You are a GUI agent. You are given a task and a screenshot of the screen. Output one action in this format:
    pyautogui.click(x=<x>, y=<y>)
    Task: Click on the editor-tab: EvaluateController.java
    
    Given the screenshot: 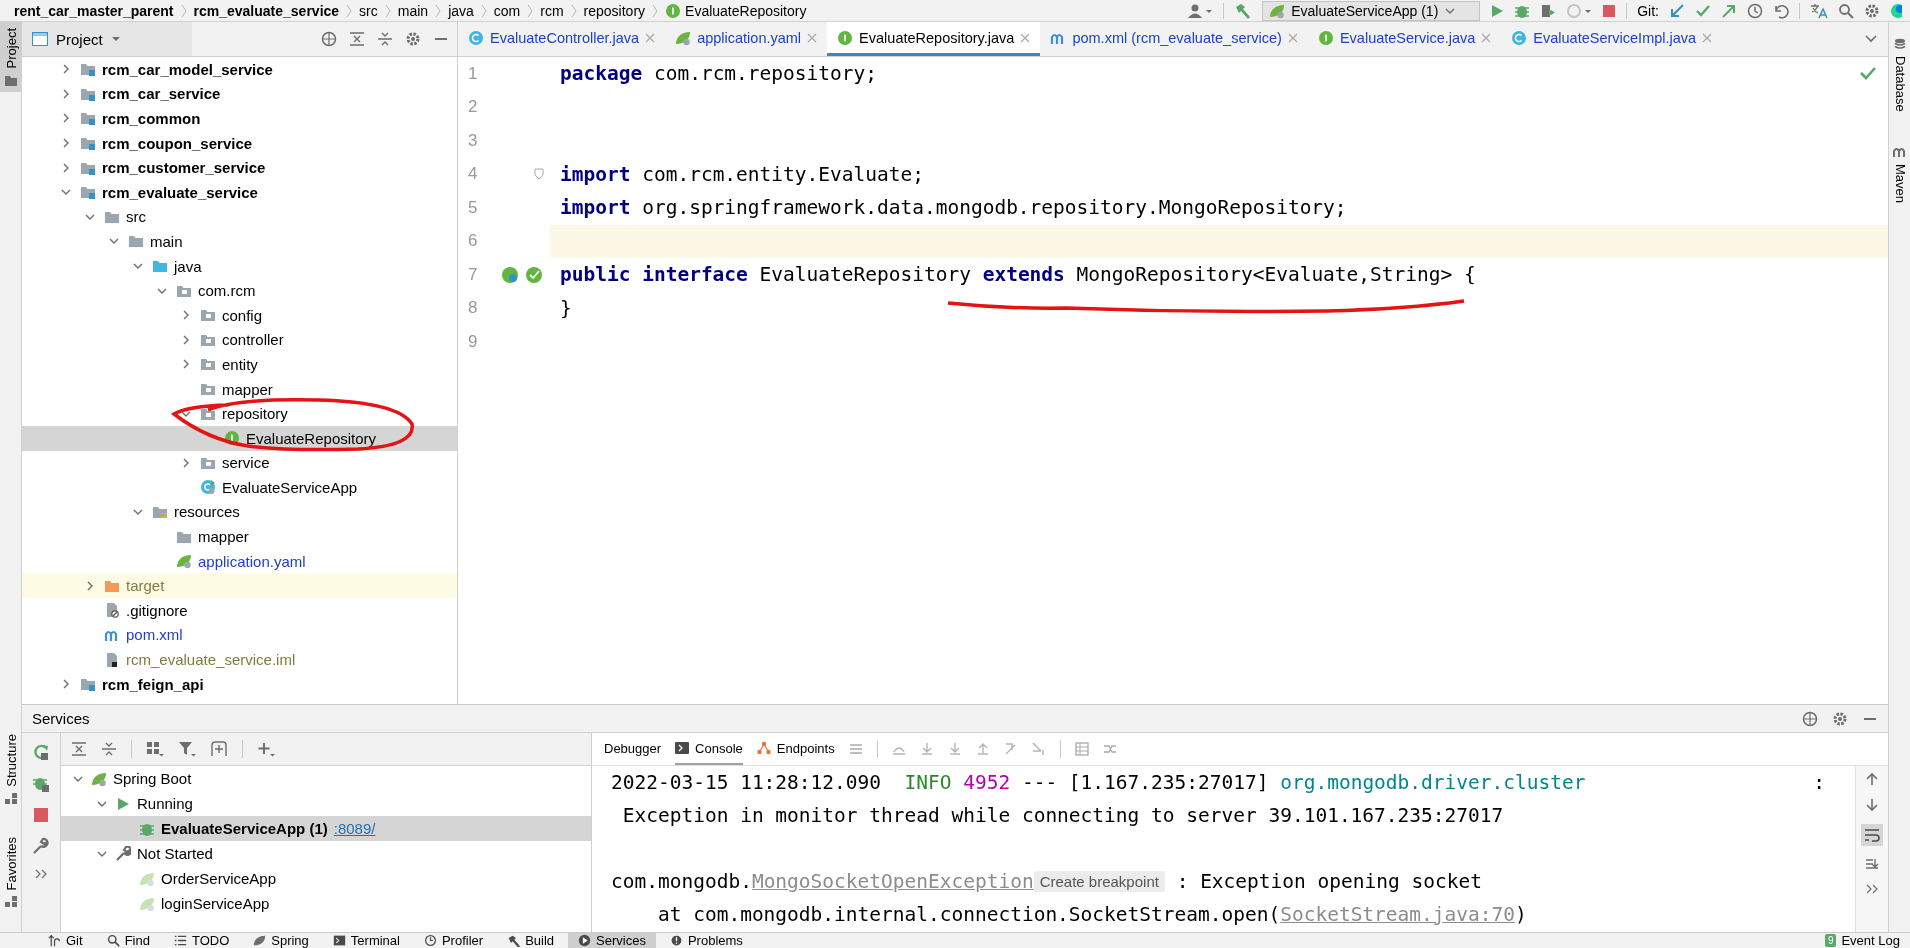 What is the action you would take?
    pyautogui.click(x=562, y=39)
    